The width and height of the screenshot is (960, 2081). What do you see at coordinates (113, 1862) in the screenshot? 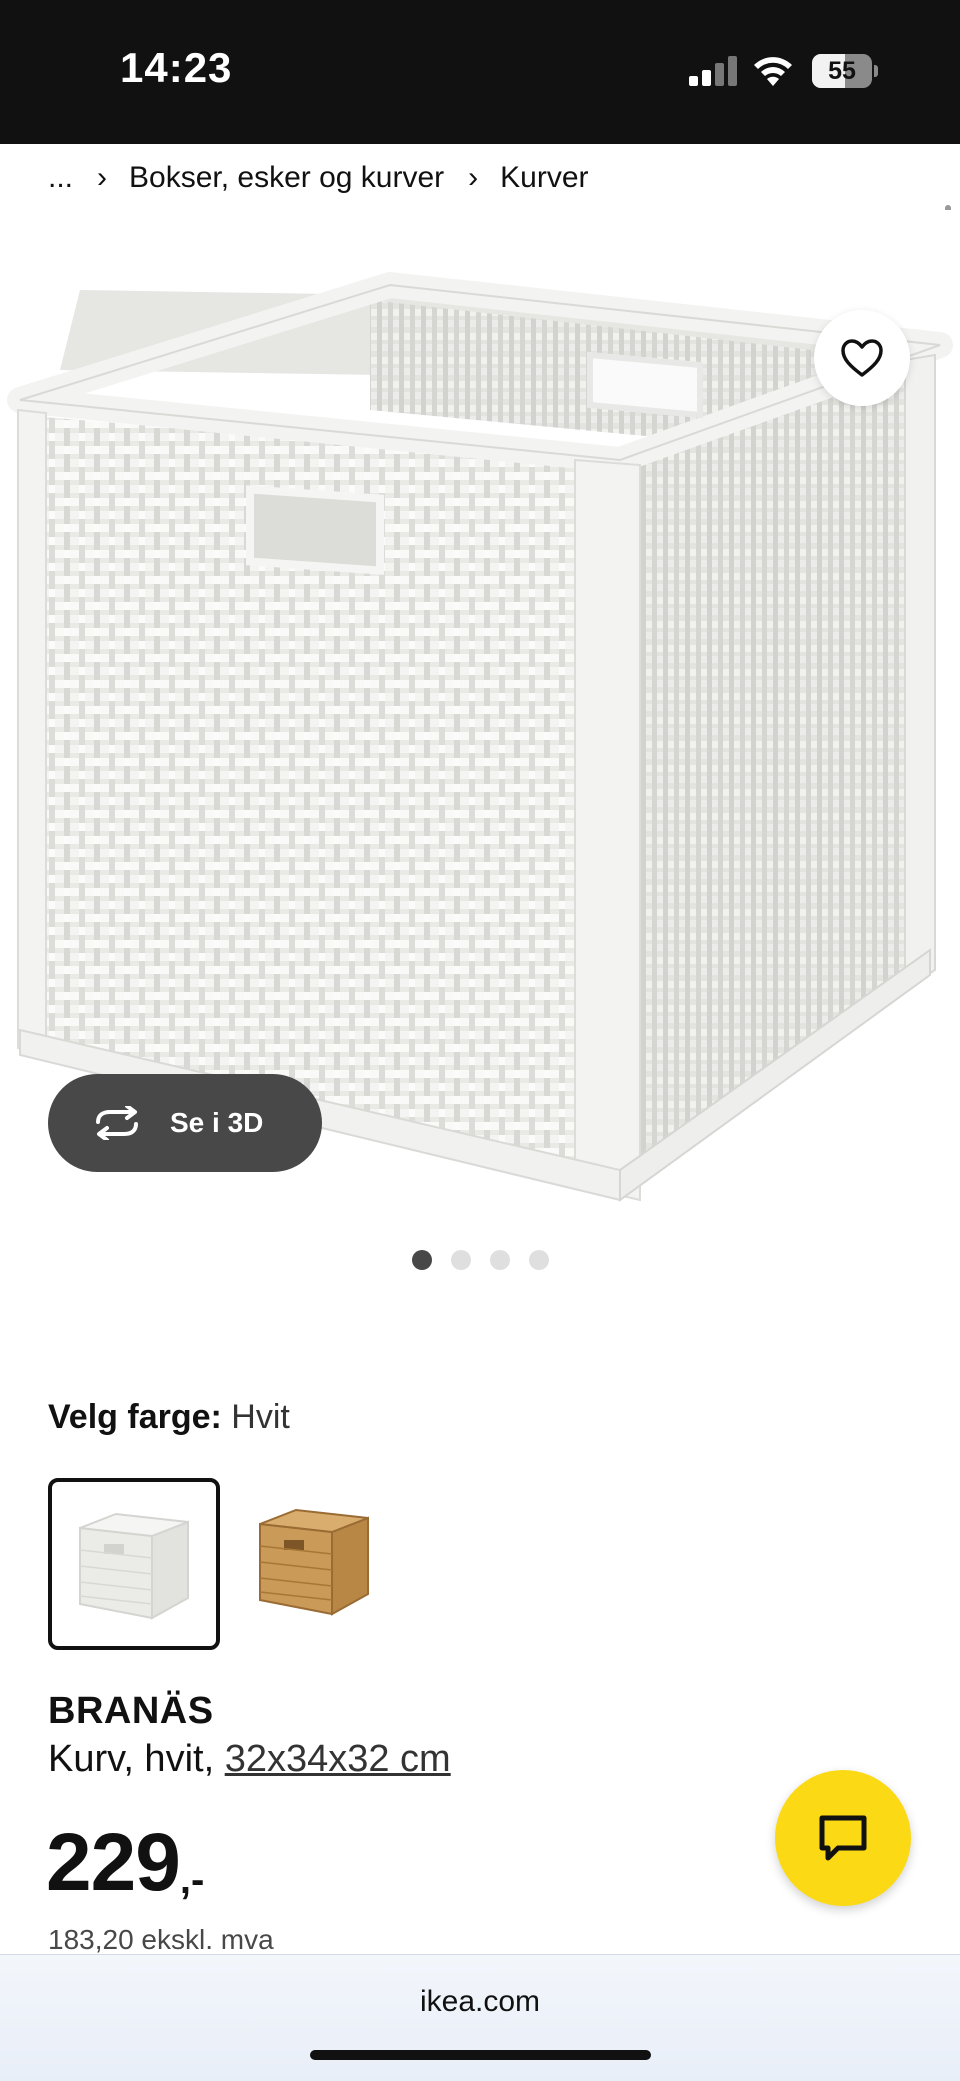
I see `price-value: 229` at bounding box center [113, 1862].